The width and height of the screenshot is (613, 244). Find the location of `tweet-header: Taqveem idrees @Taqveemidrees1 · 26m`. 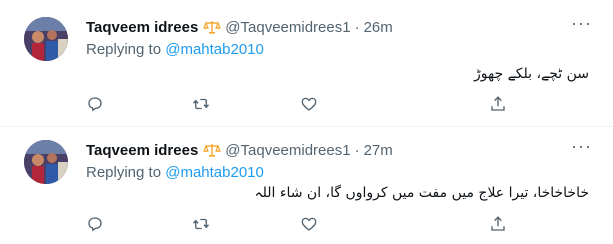

tweet-header: Taqveem idrees @Taqveemidrees1 · 26m is located at coordinates (321, 27).